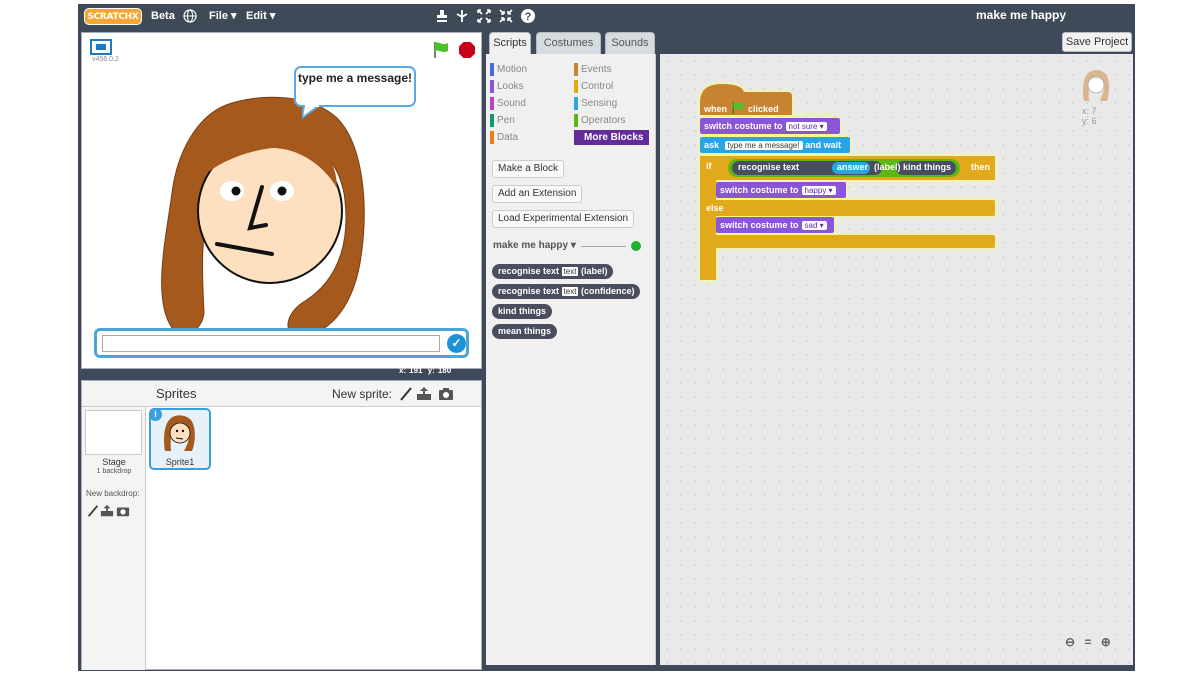 The height and width of the screenshot is (675, 1200). Describe the element at coordinates (818, 190) in the screenshot. I see `costume-dropdown-happy: happy ▾` at that location.